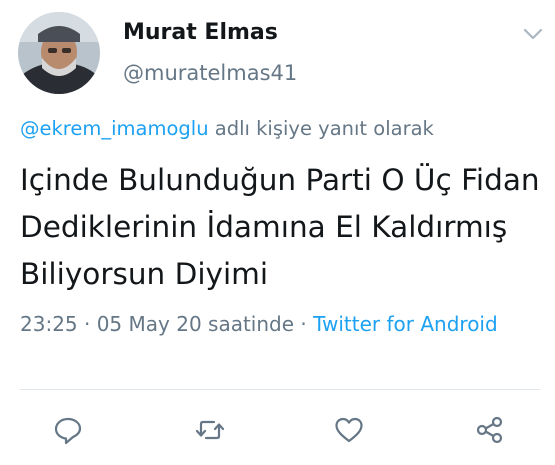 The height and width of the screenshot is (465, 555). I want to click on heart-icon, so click(349, 430).